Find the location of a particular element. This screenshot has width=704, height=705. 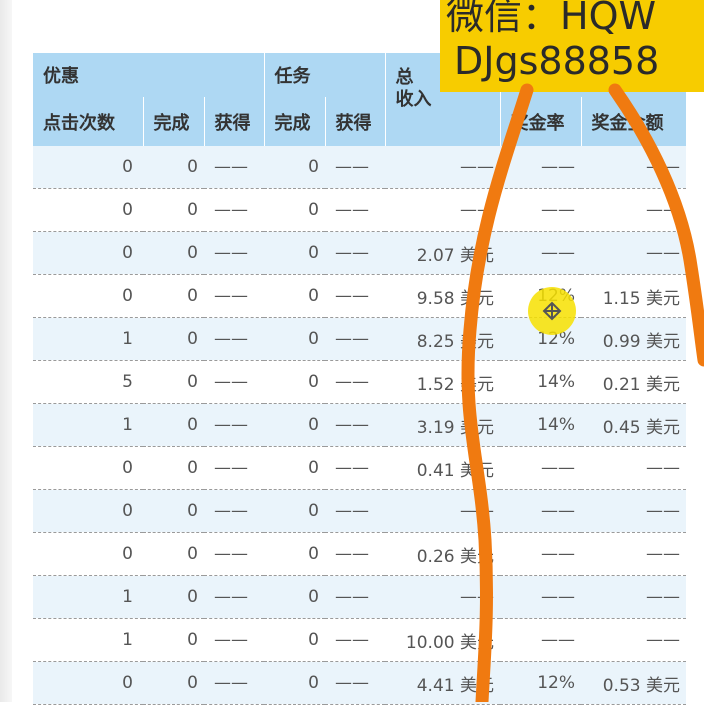

table-row: 5 0 —— 0 —— 1.52 美元 14% 0.21 美元 is located at coordinates (359, 382).